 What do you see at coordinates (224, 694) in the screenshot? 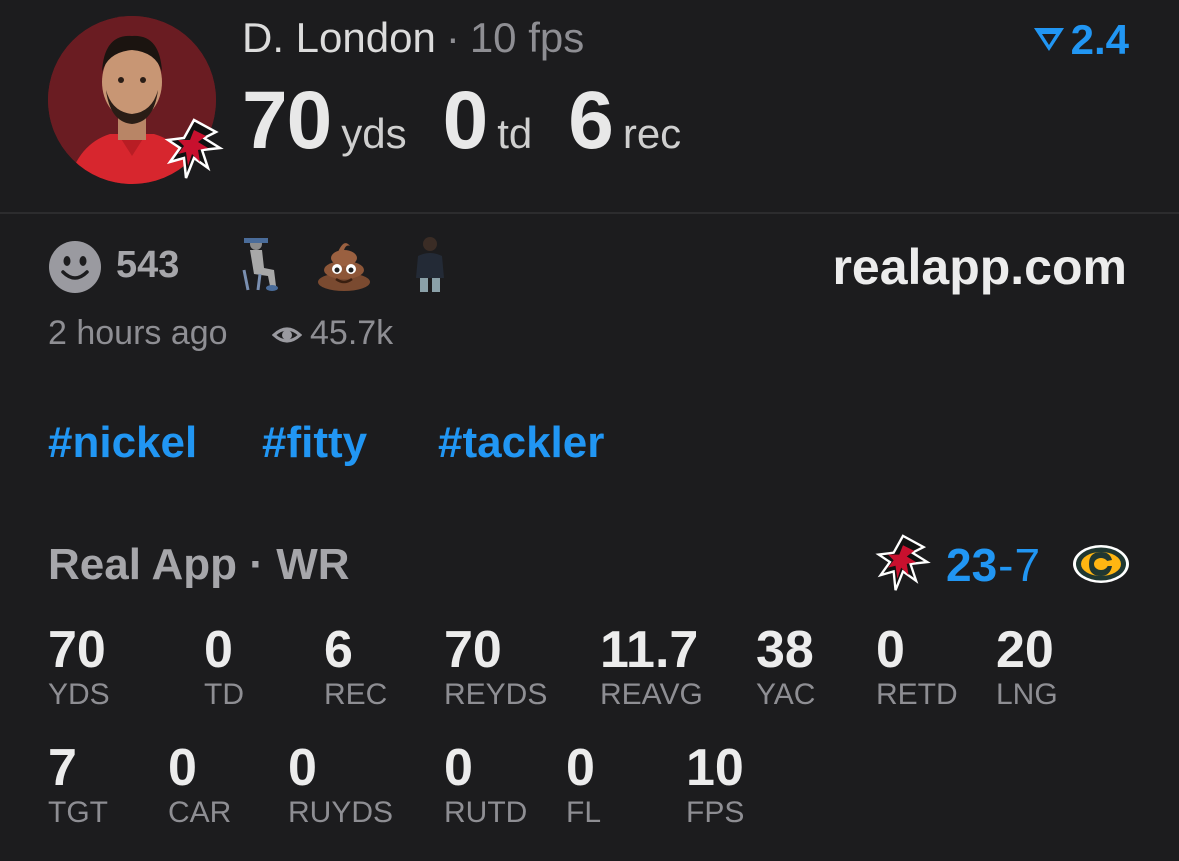
I see `stat-label: TD` at bounding box center [224, 694].